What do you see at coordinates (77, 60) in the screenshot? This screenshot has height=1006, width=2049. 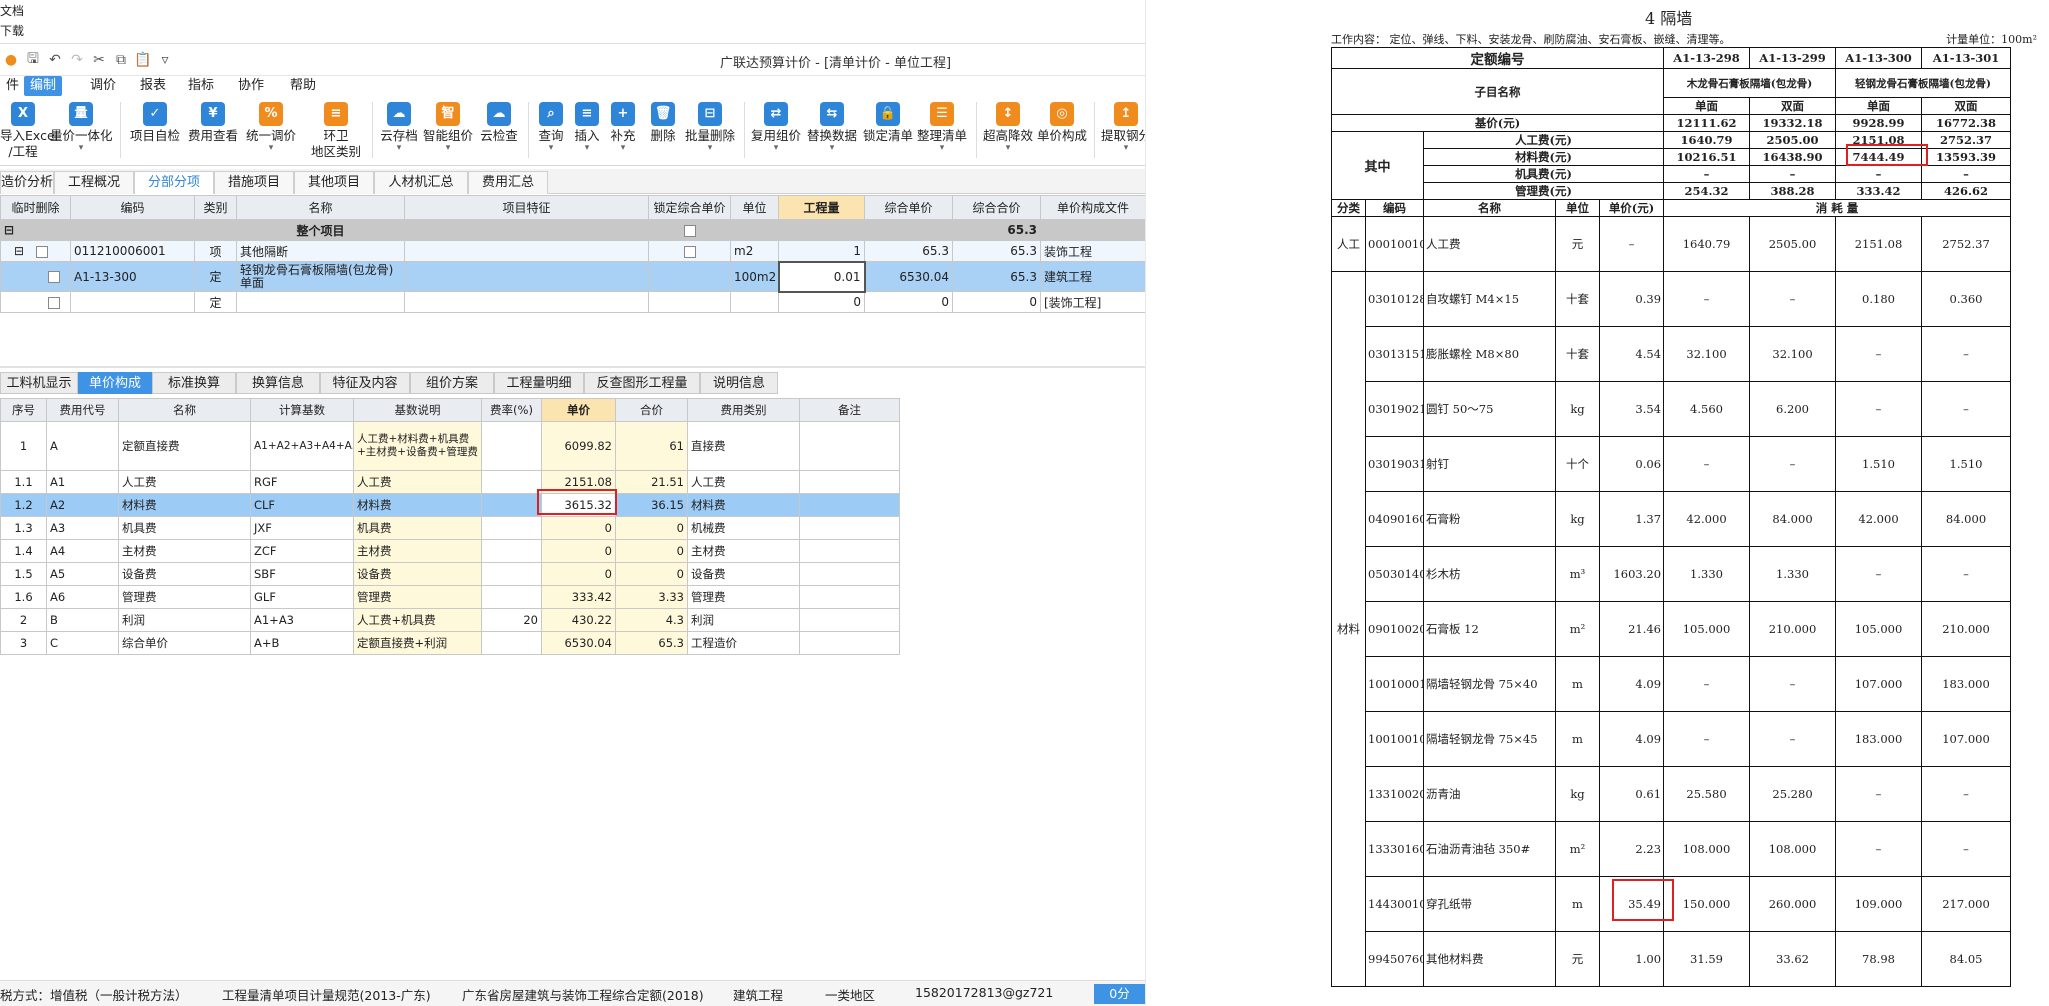 I see `redo-icon: ↷` at bounding box center [77, 60].